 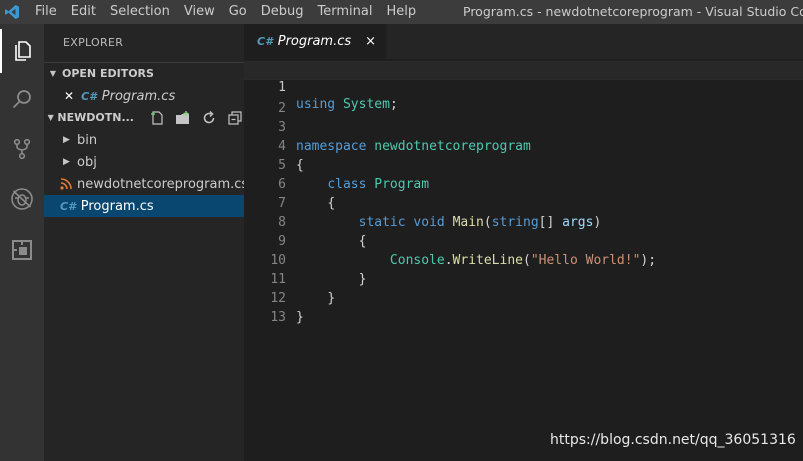 I want to click on extensions-icon, so click(x=22, y=250).